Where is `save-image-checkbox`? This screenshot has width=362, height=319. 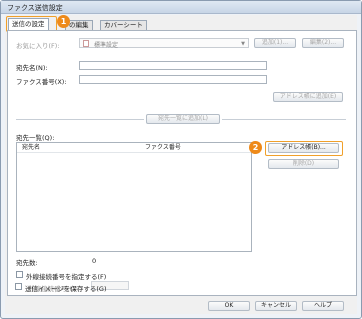
save-image-checkbox is located at coordinates (18, 286).